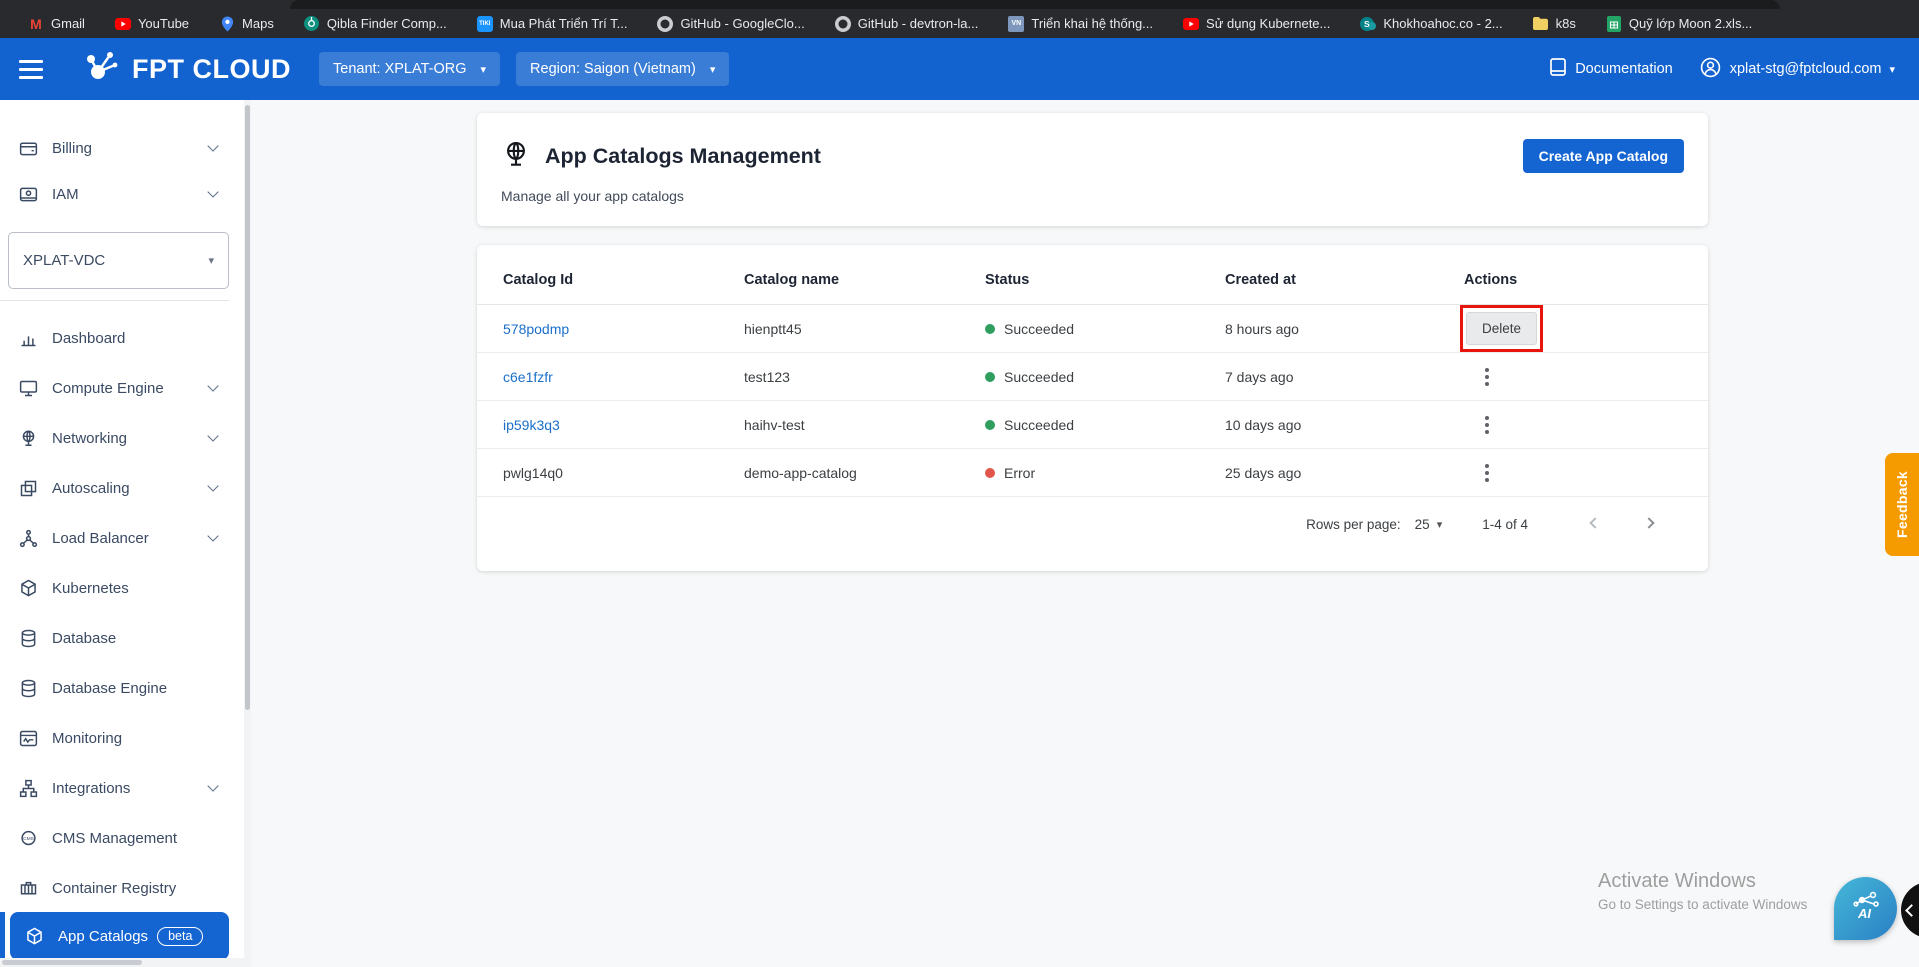 Image resolution: width=1919 pixels, height=967 pixels. Describe the element at coordinates (1105, 425) in the screenshot. I see `status-cell: Succeeded` at that location.